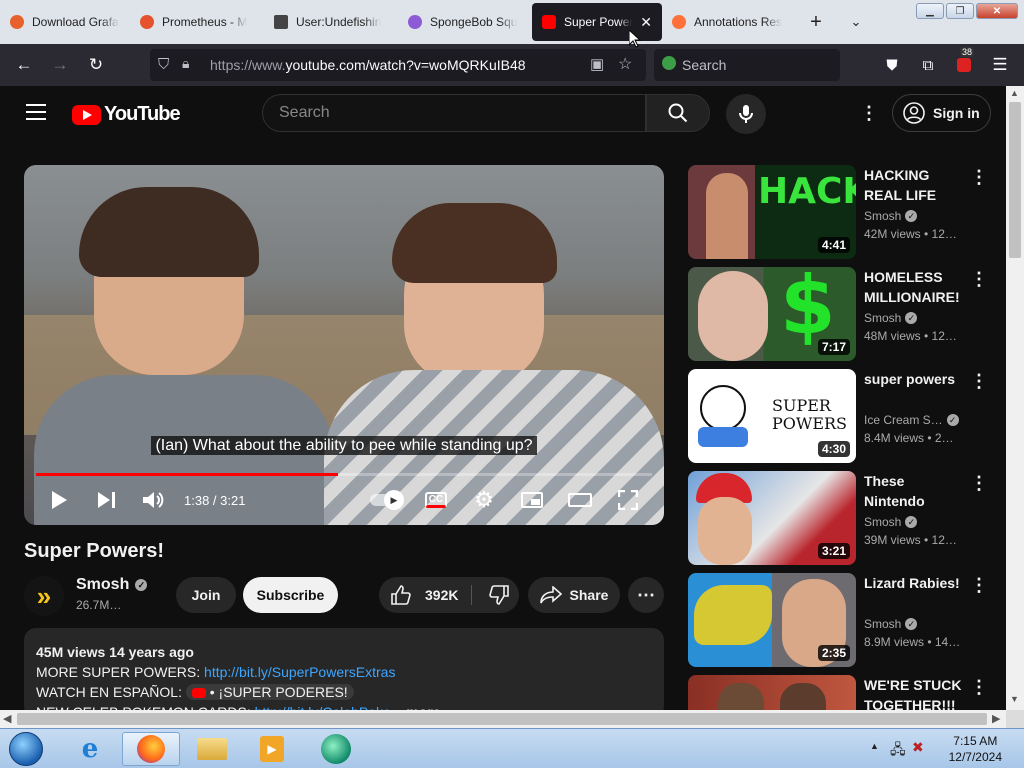 The width and height of the screenshot is (1024, 768). Describe the element at coordinates (425, 595) in the screenshot. I see `like-button: 392K` at that location.